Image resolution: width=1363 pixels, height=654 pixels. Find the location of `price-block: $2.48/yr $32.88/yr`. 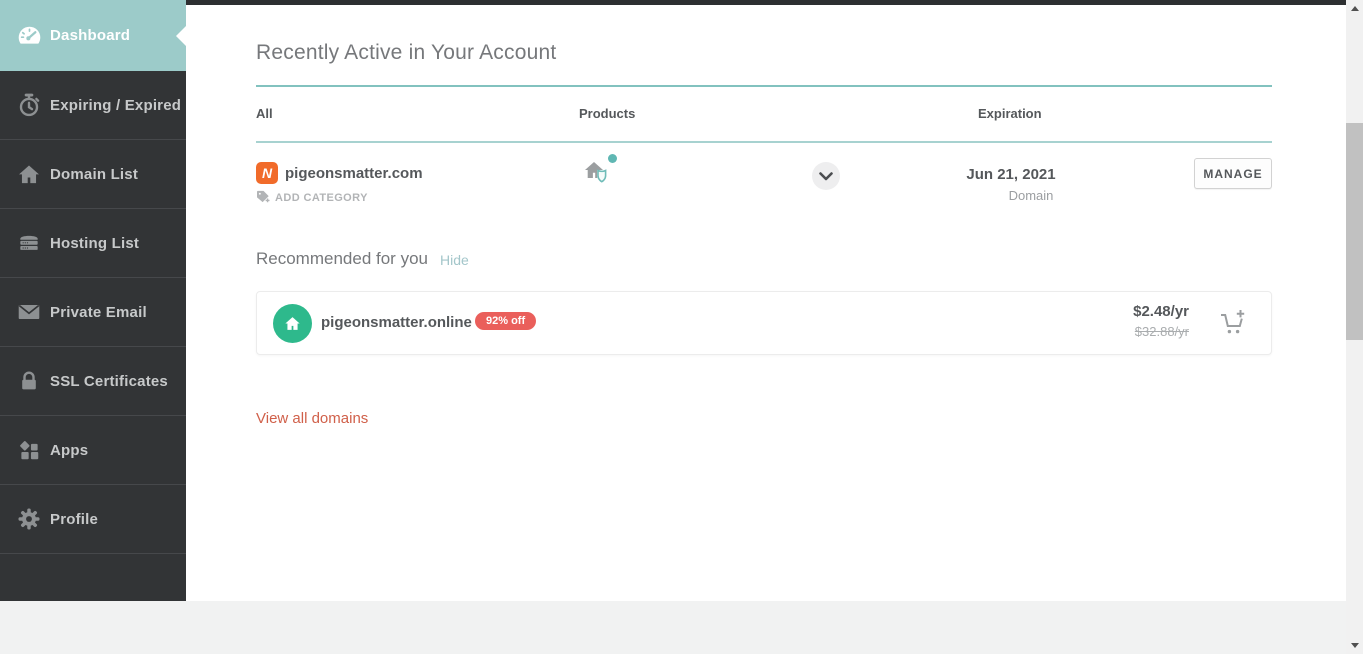

price-block: $2.48/yr $32.88/yr is located at coordinates (1161, 321).